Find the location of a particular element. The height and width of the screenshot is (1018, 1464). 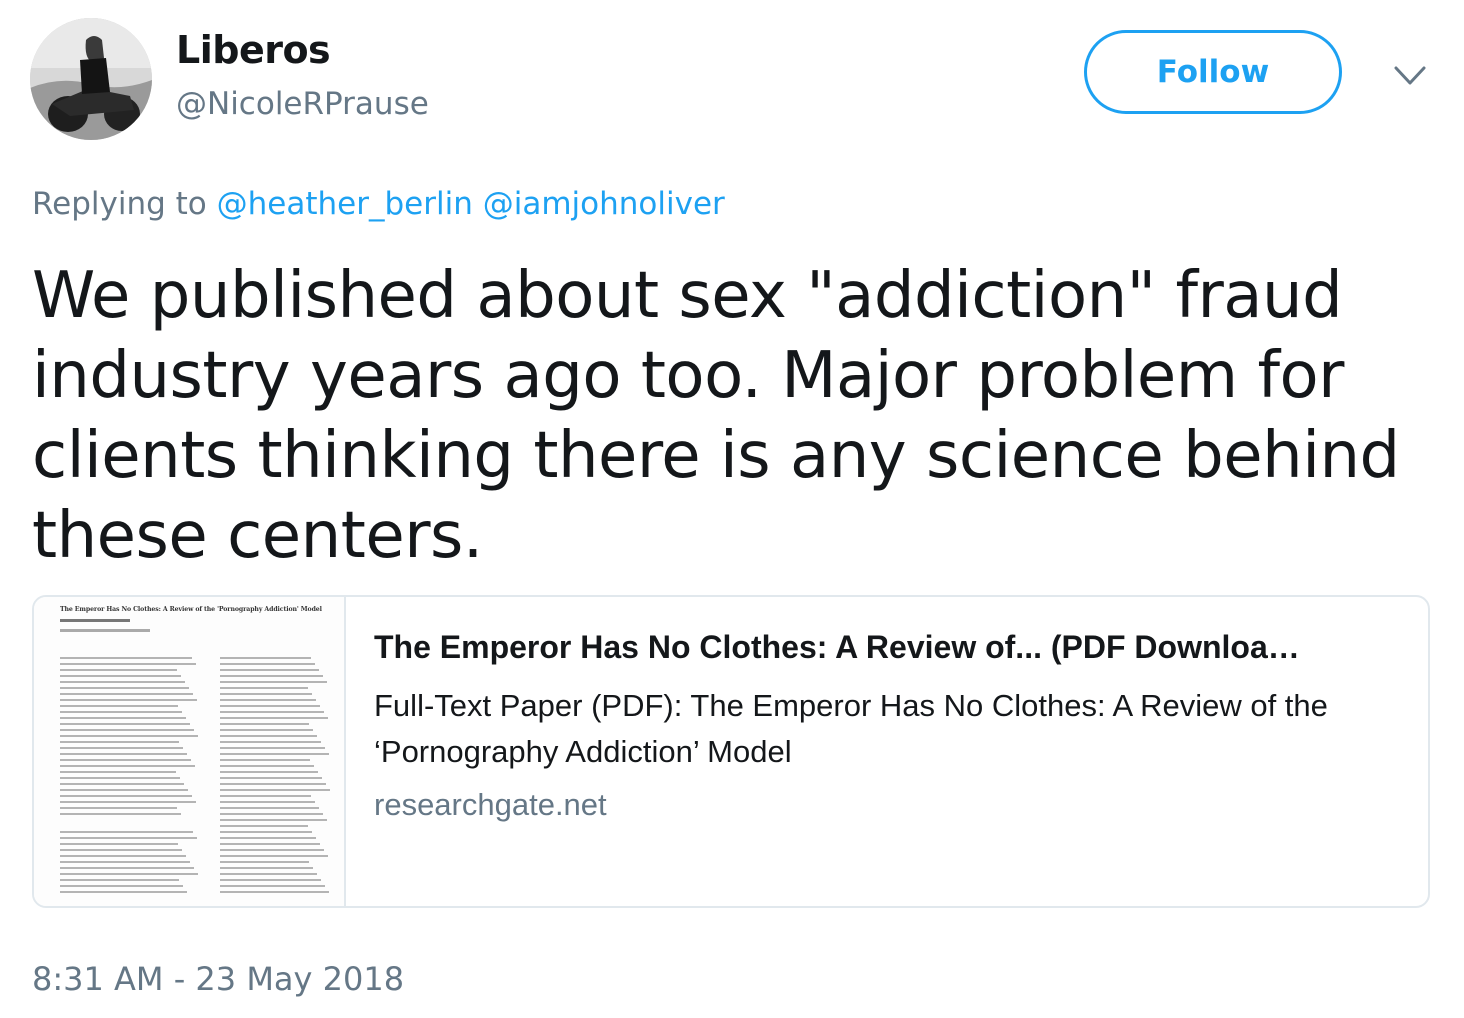

replying-to-label: Replying to is located at coordinates (119, 204).